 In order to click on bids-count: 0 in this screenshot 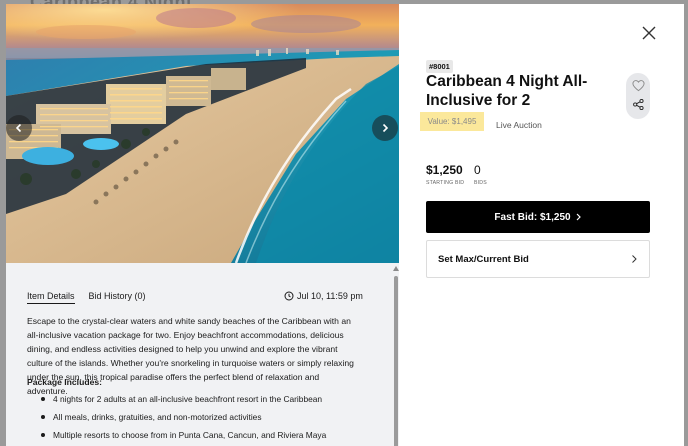, I will do `click(477, 170)`.